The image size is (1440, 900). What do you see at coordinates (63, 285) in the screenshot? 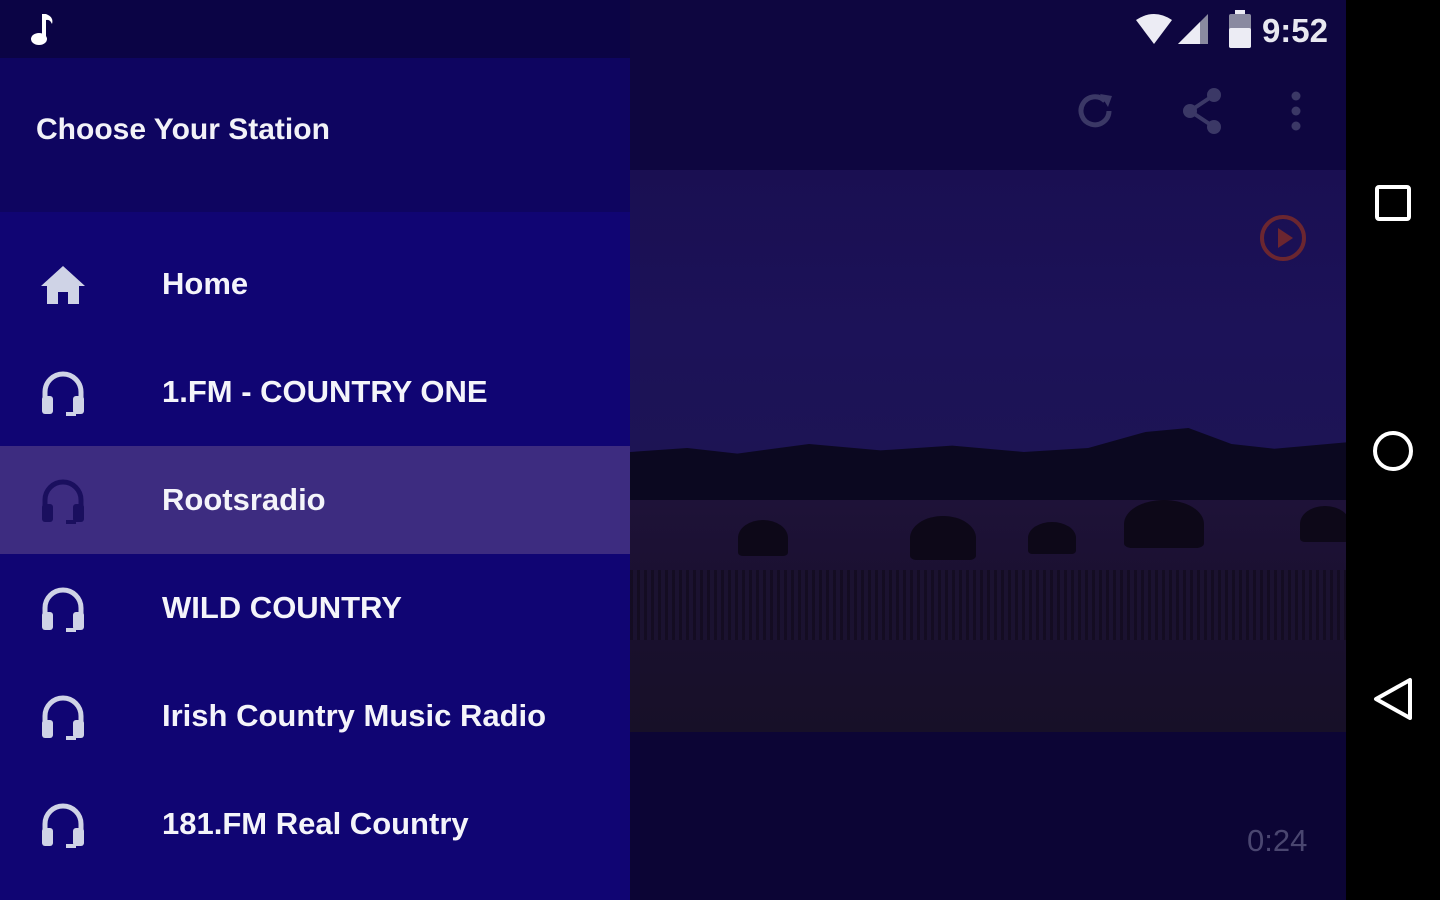
I see `home-icon` at bounding box center [63, 285].